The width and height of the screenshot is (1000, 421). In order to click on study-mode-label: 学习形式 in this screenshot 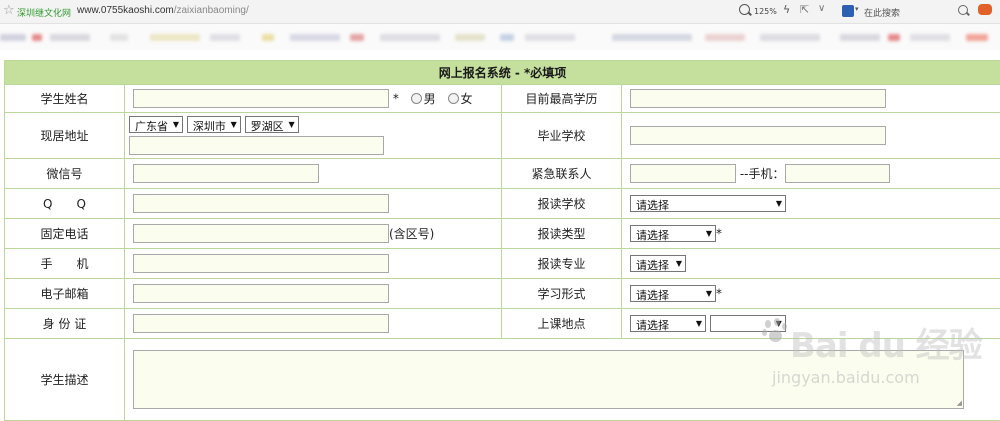, I will do `click(561, 293)`.